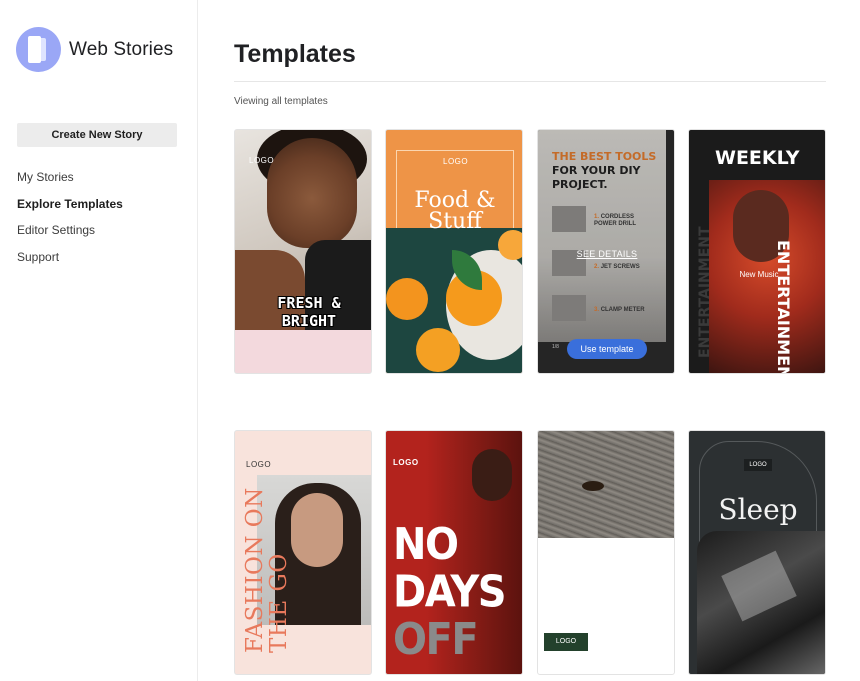 This screenshot has width=860, height=681. What do you see at coordinates (758, 509) in the screenshot?
I see `template-headline: Sleep` at bounding box center [758, 509].